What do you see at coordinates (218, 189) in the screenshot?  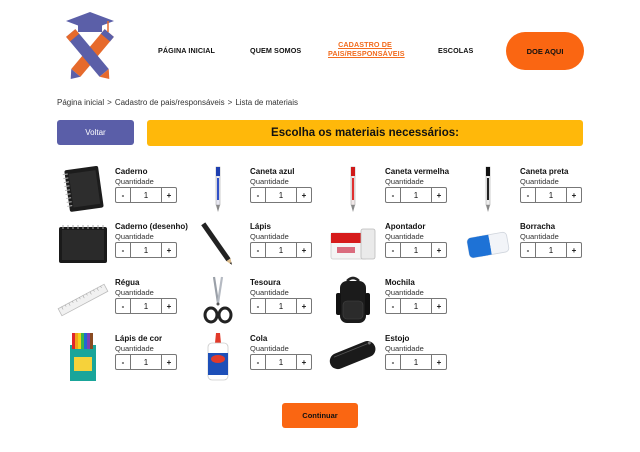 I see `blue-pen-icon` at bounding box center [218, 189].